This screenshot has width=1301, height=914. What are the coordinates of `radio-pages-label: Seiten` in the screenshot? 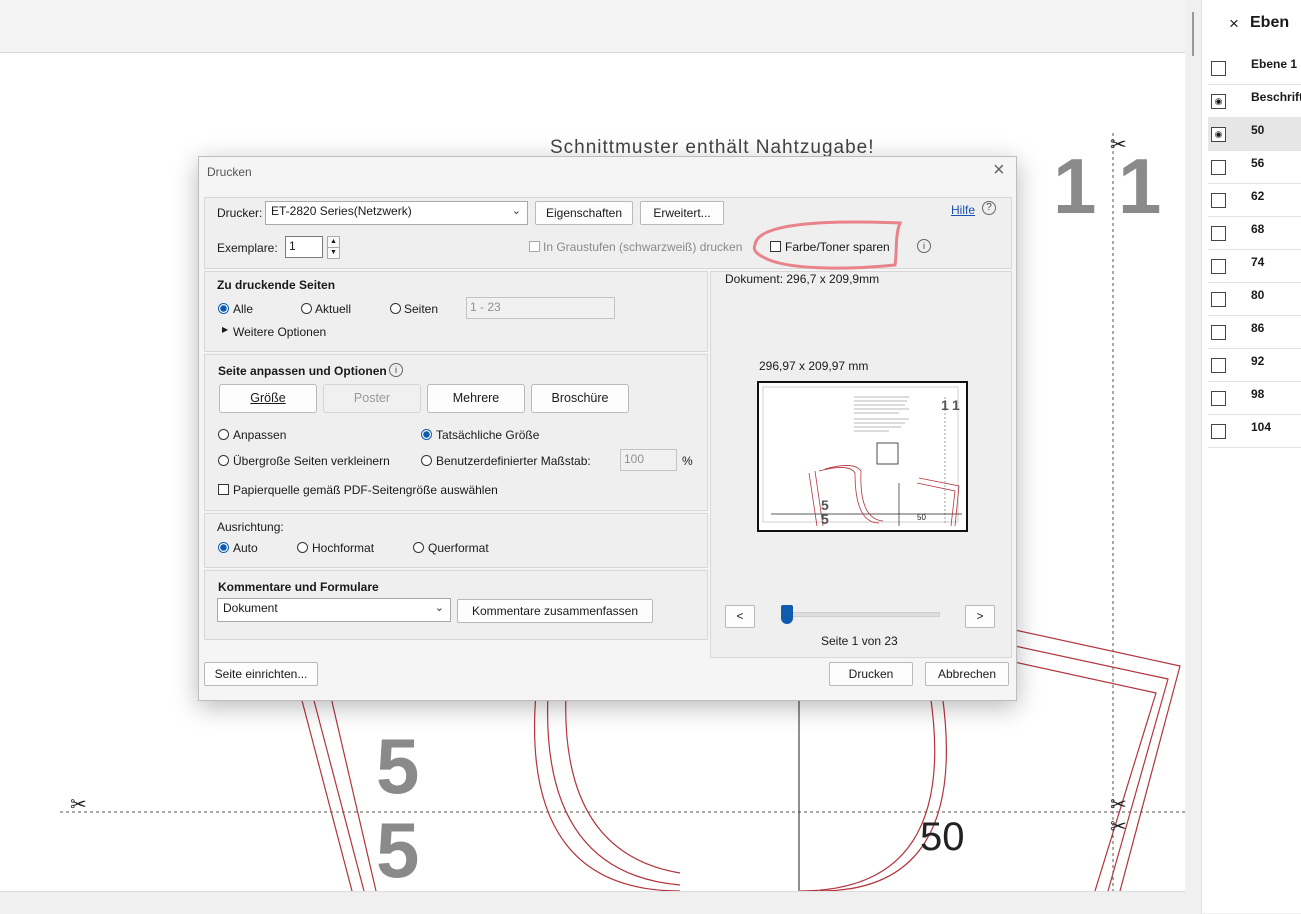 It's located at (421, 309).